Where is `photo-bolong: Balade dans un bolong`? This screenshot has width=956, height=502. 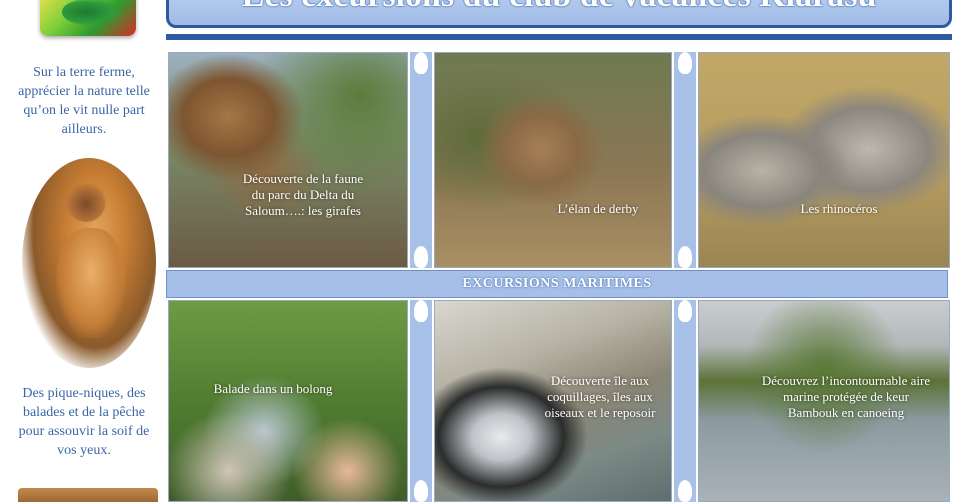
photo-bolong: Balade dans un bolong is located at coordinates (288, 401).